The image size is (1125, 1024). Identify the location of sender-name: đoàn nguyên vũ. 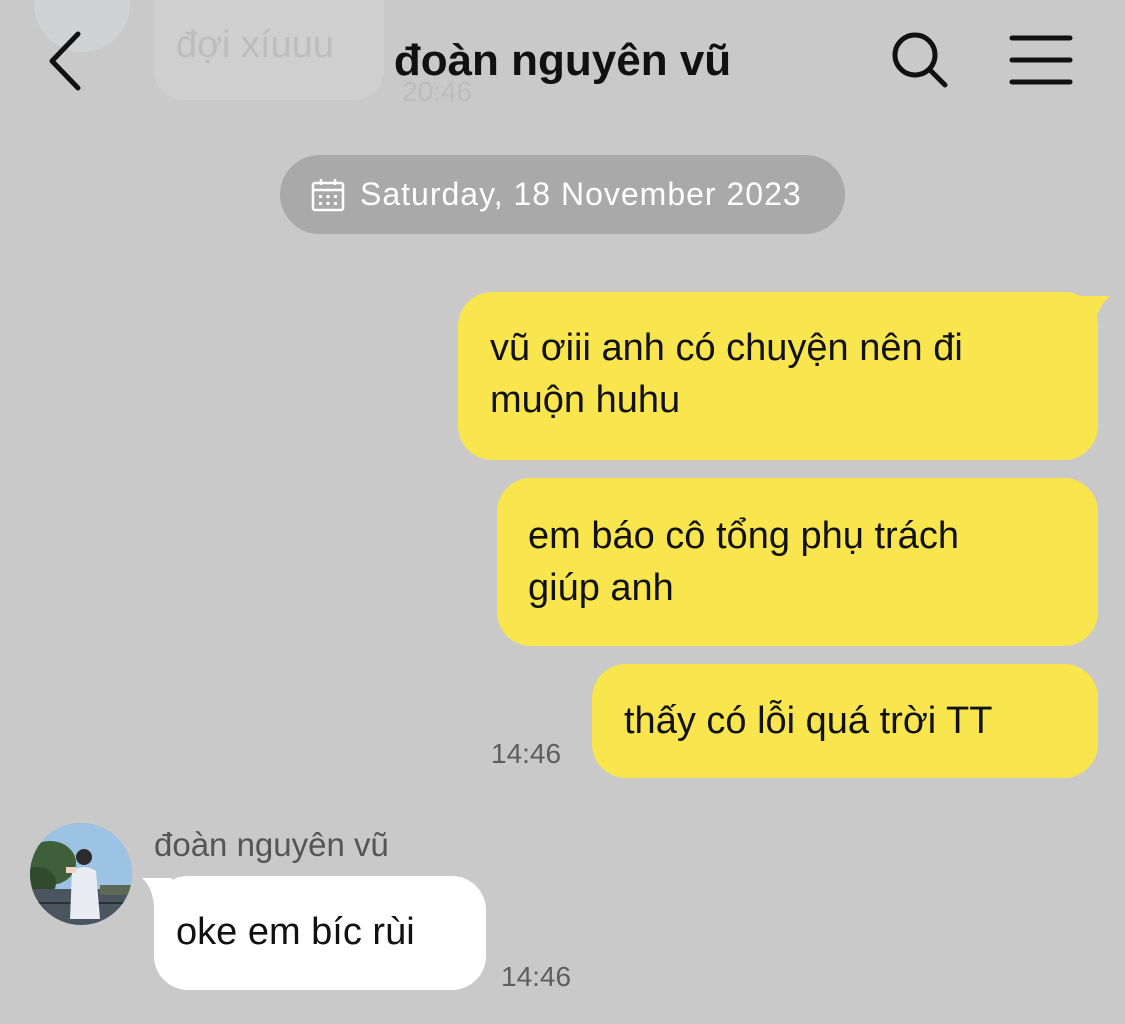
(271, 844).